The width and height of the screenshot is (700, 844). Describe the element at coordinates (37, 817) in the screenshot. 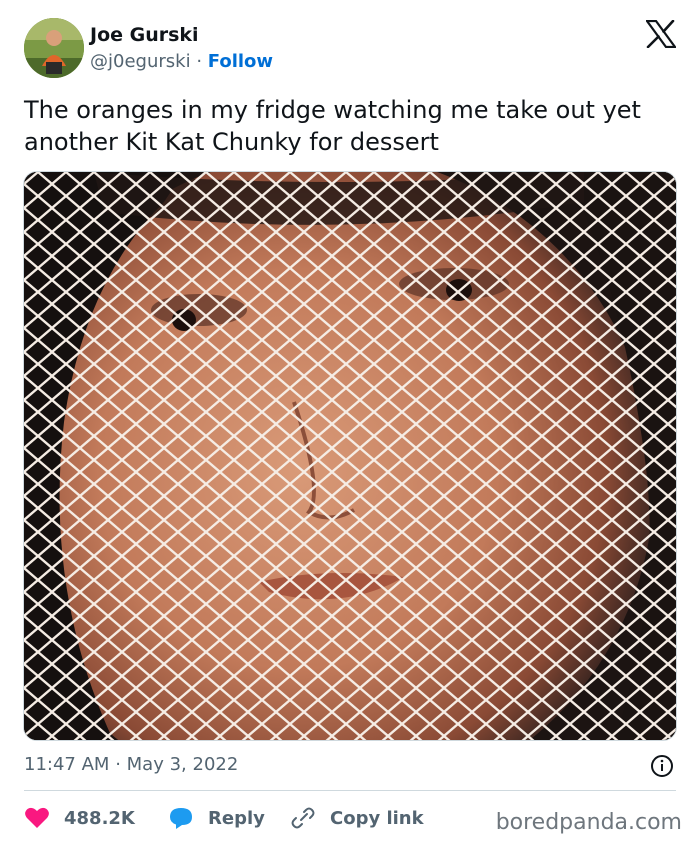

I see `heart-icon` at that location.